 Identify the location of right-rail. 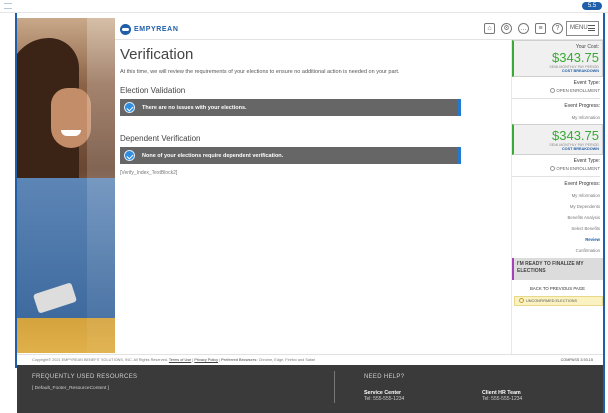
(604, 213).